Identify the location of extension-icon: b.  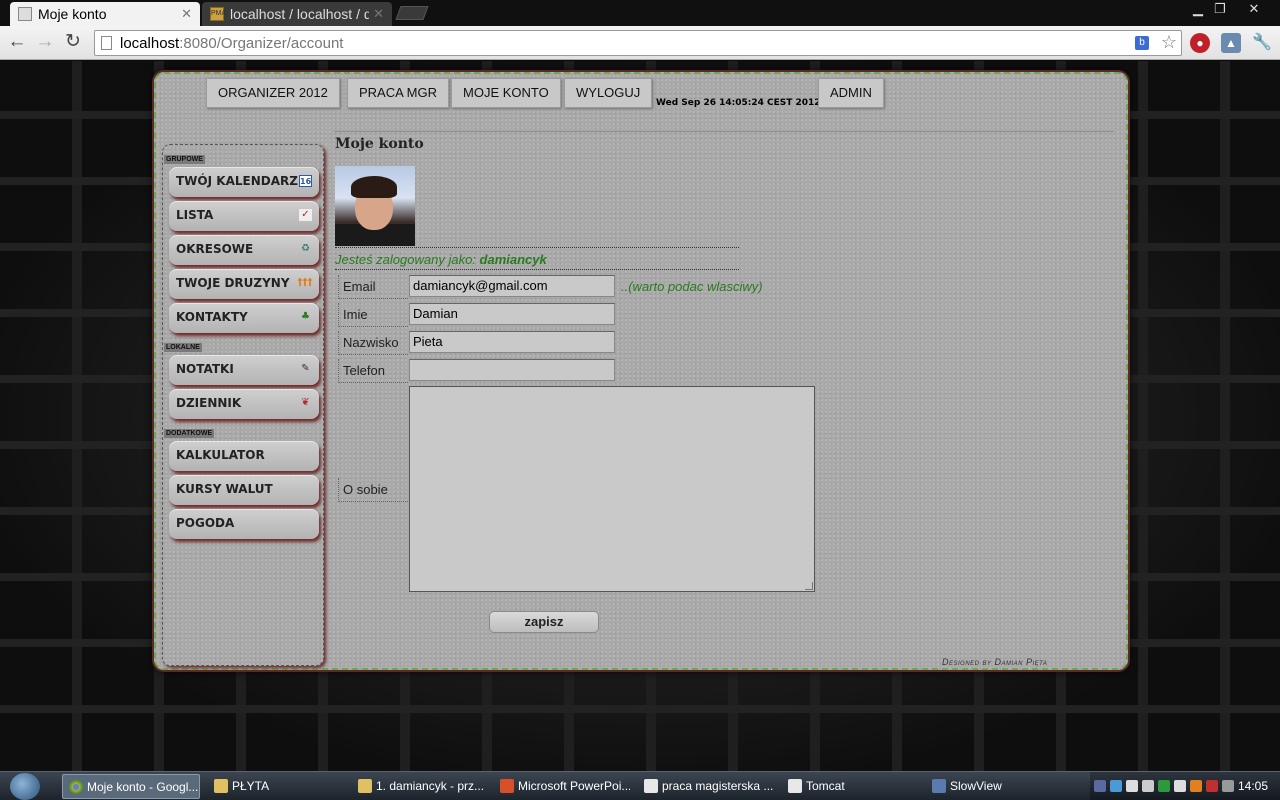
(1142, 43).